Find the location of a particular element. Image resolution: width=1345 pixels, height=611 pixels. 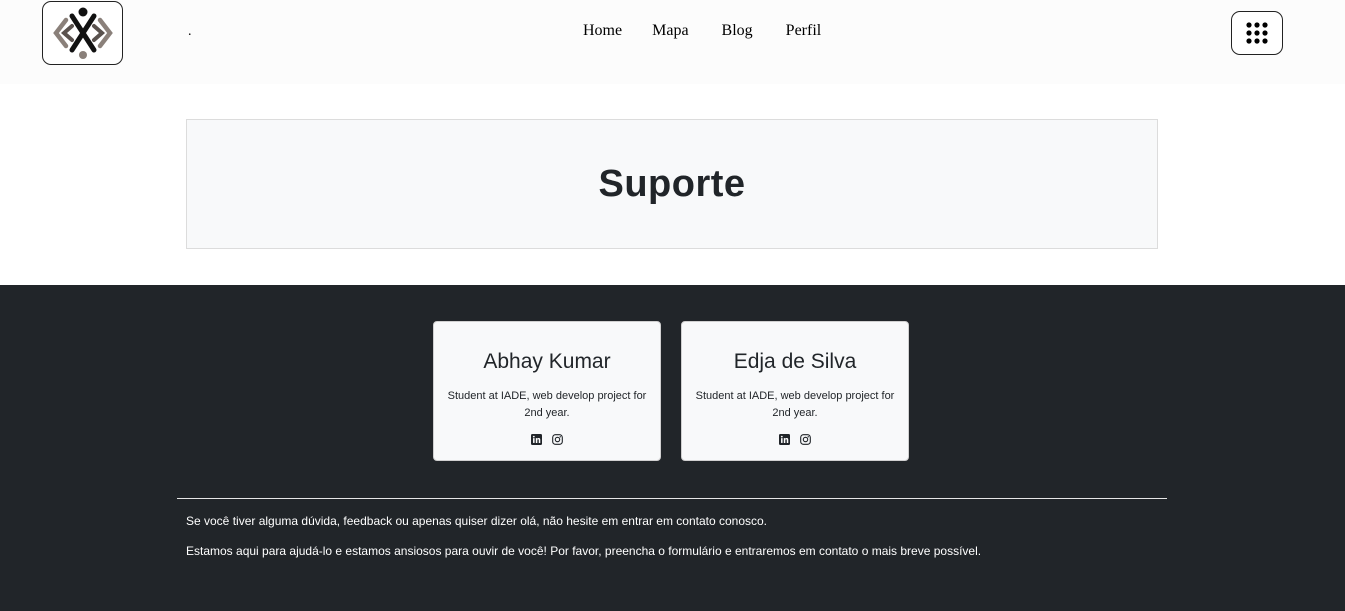

page-title: Suporte is located at coordinates (672, 183).